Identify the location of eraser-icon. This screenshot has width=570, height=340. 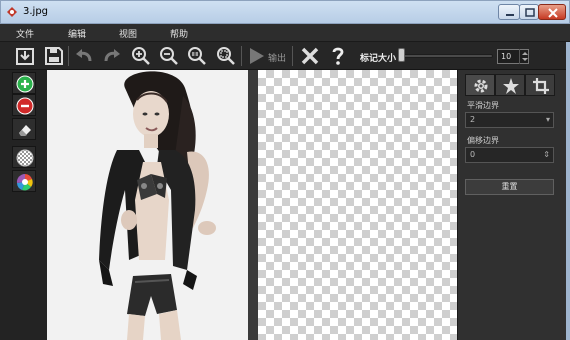
(25, 130).